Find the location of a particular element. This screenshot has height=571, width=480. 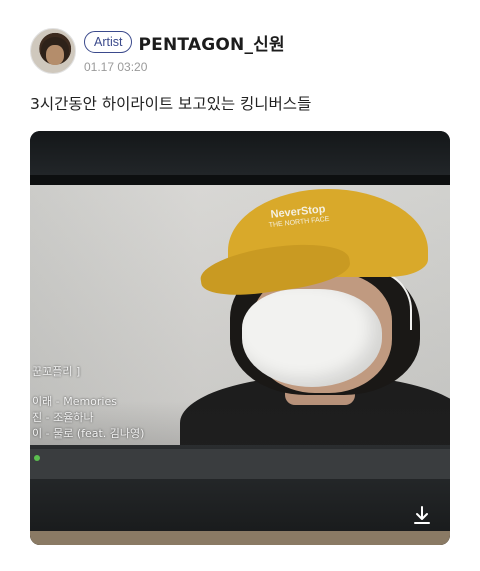

post-text: 3시간동안 하이라이트 보고있는 킹니버스들 is located at coordinates (171, 104).